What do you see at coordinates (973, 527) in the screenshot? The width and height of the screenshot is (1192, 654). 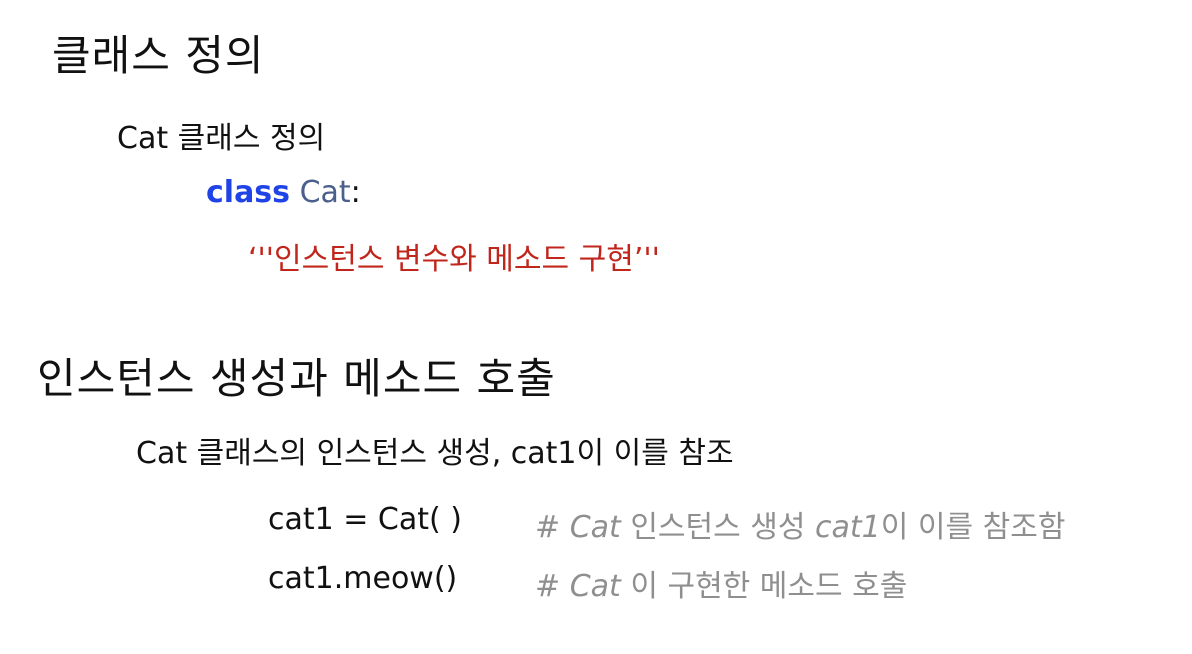 I see `comment-text: 이 이를 참조함` at bounding box center [973, 527].